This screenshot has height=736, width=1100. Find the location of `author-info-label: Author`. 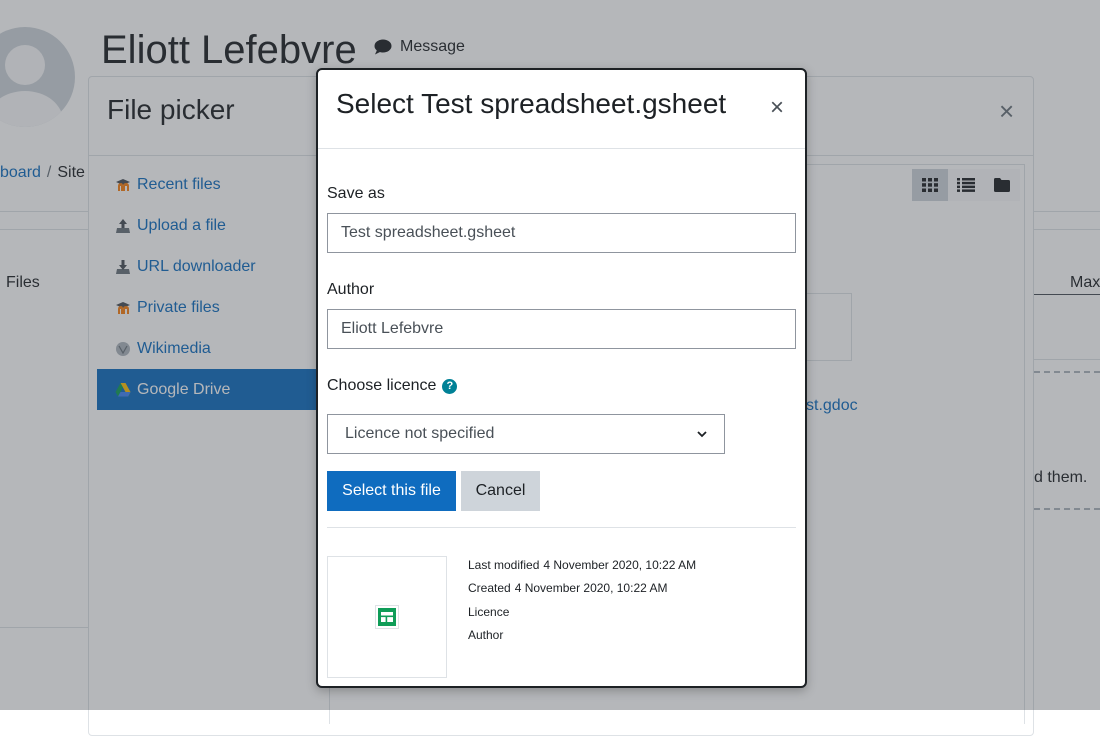

author-info-label: Author is located at coordinates (486, 634).